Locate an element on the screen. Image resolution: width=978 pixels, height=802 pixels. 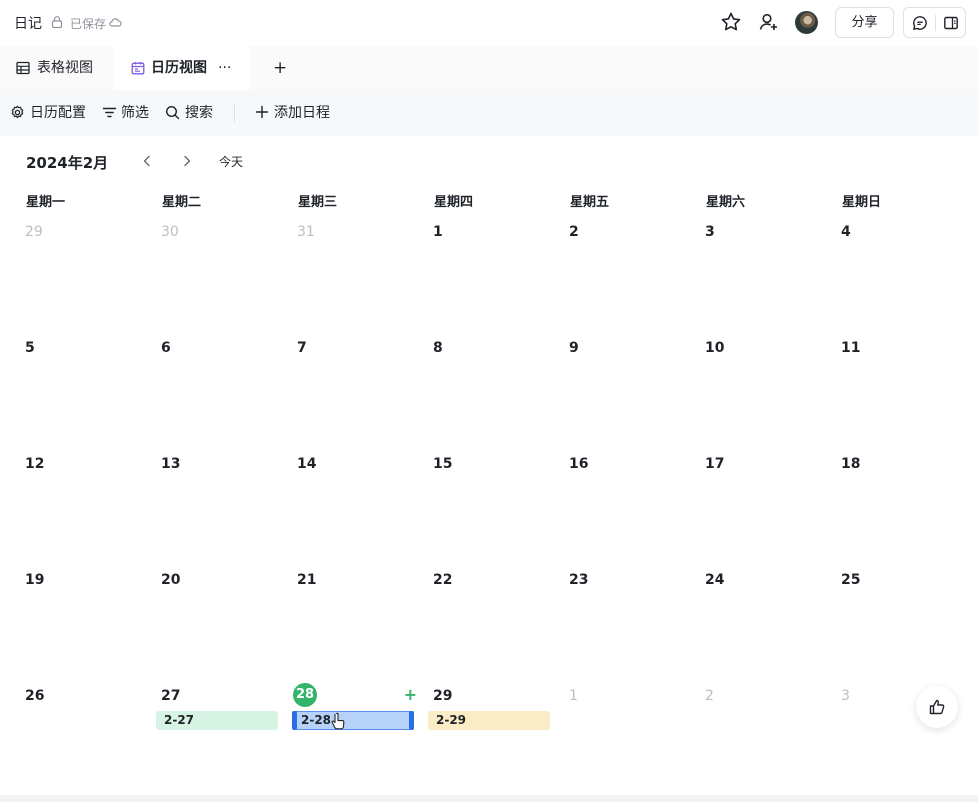
day-number: 16 is located at coordinates (579, 464).